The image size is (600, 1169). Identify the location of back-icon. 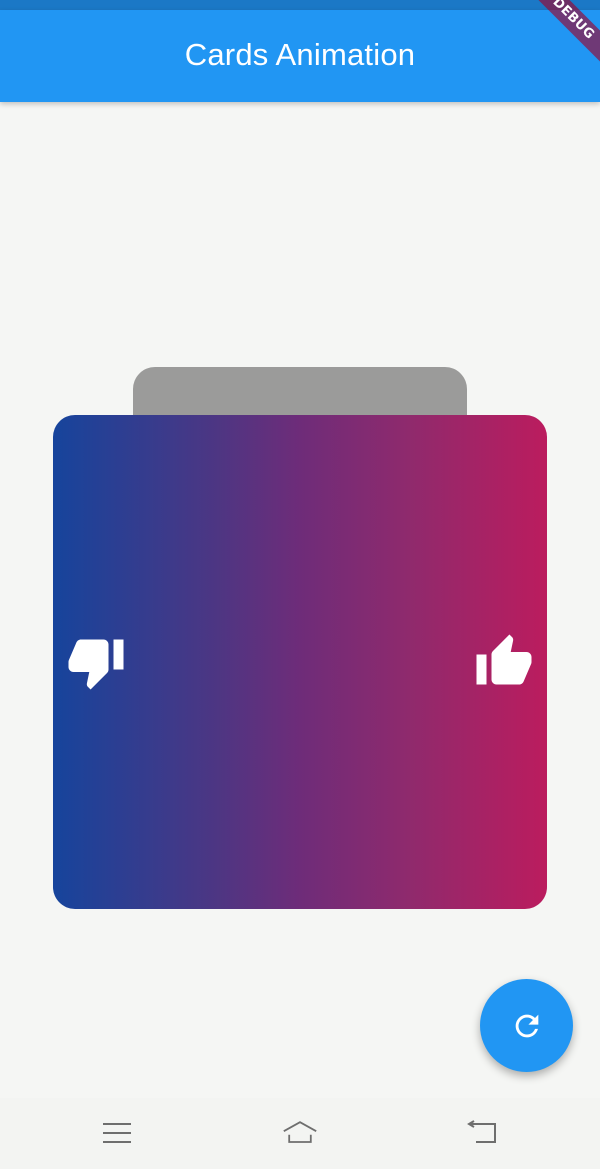
(482, 1133).